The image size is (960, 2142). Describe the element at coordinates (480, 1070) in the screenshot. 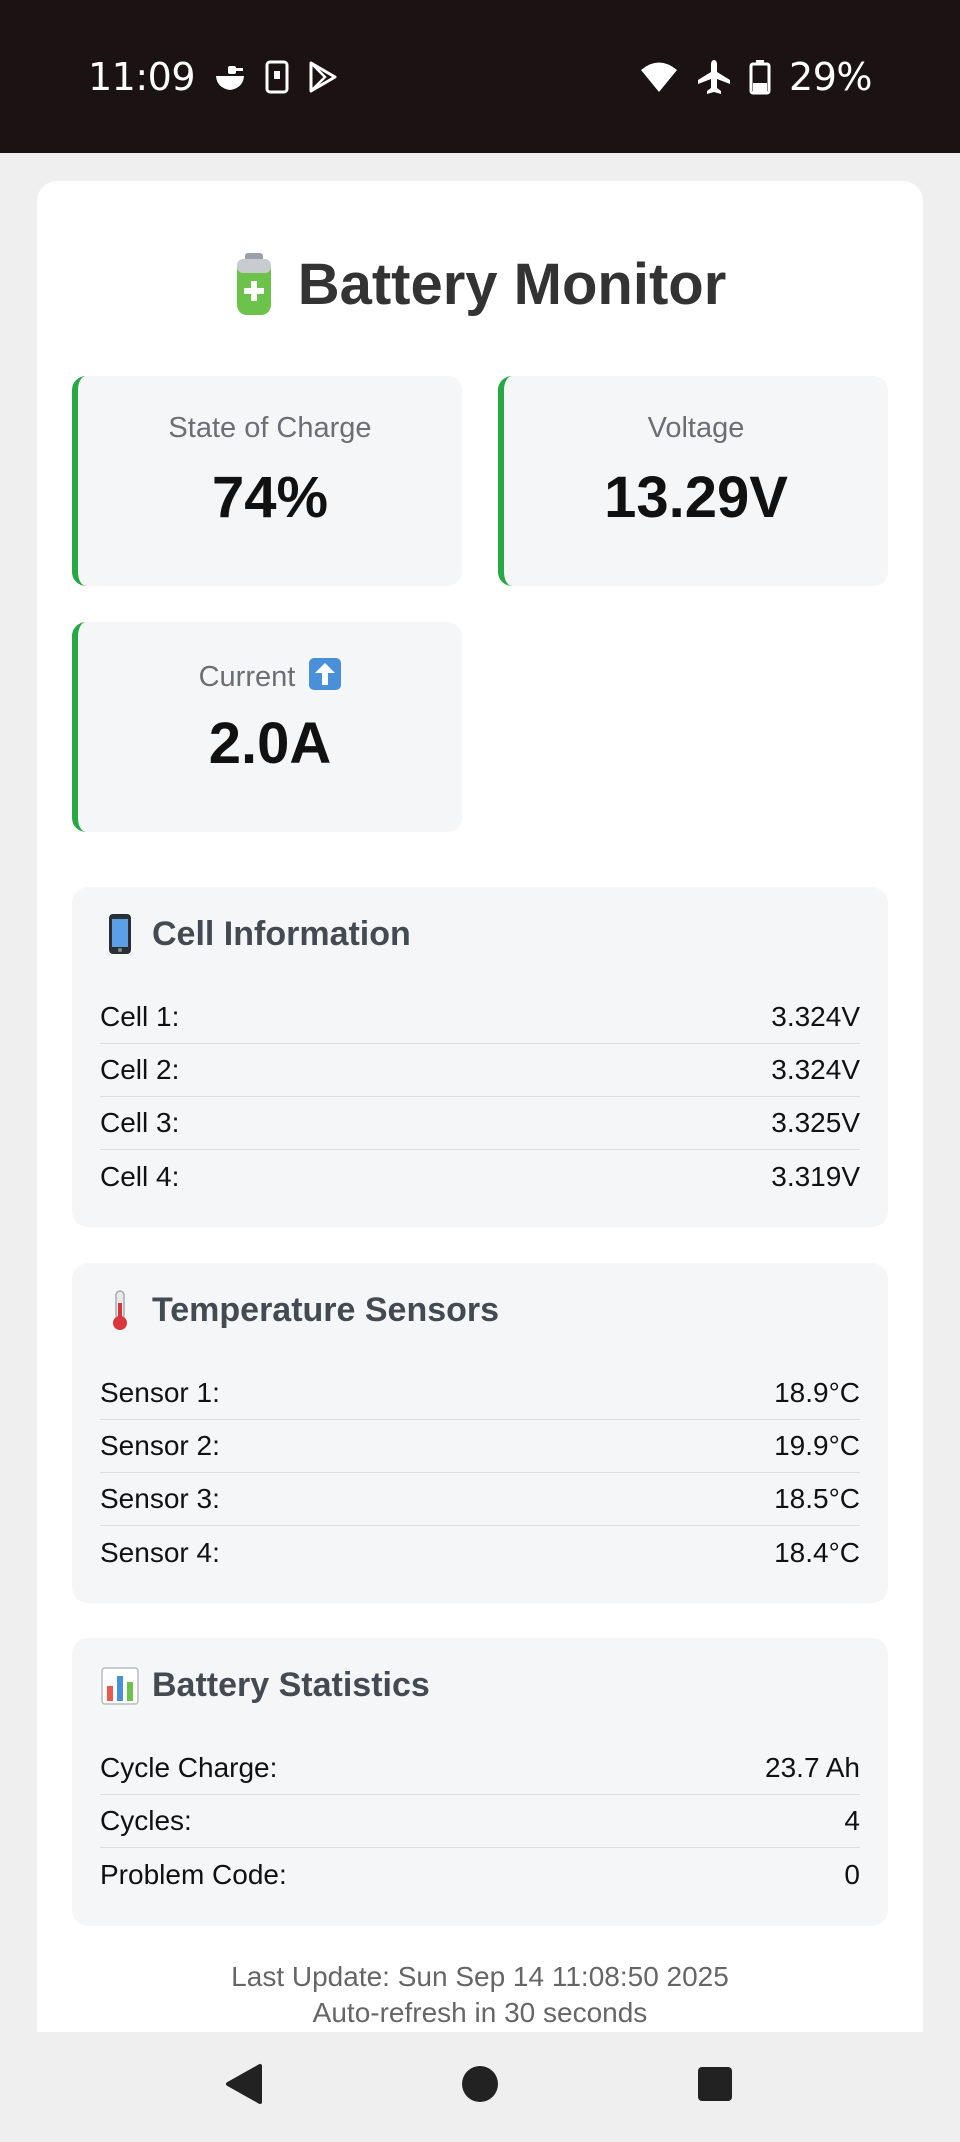

I see `list-item: Cell 2: 3.324V` at that location.